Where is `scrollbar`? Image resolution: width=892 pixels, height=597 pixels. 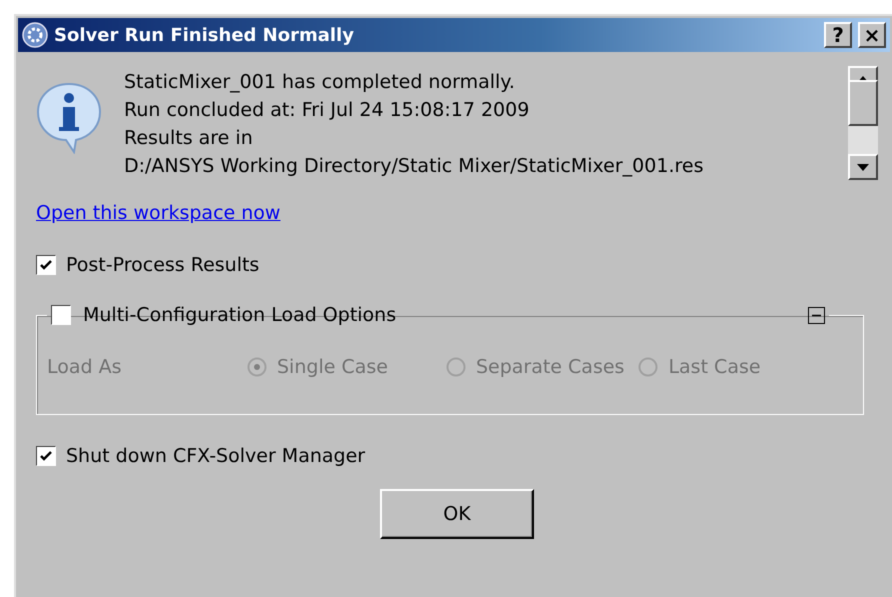 scrollbar is located at coordinates (863, 123).